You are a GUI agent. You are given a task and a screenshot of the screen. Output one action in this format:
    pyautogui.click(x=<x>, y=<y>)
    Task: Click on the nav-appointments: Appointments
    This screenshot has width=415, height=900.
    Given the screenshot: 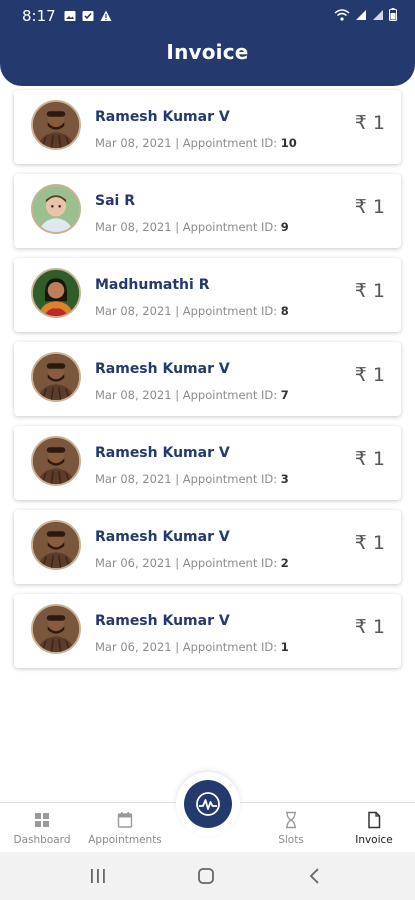 What is the action you would take?
    pyautogui.click(x=125, y=828)
    